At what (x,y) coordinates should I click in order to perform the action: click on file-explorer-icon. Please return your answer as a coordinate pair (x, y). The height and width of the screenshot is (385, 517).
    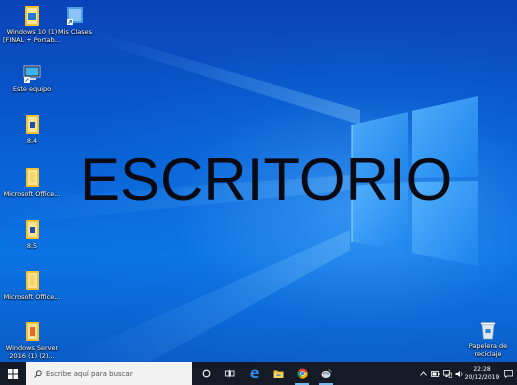
    Looking at the image, I should click on (278, 374).